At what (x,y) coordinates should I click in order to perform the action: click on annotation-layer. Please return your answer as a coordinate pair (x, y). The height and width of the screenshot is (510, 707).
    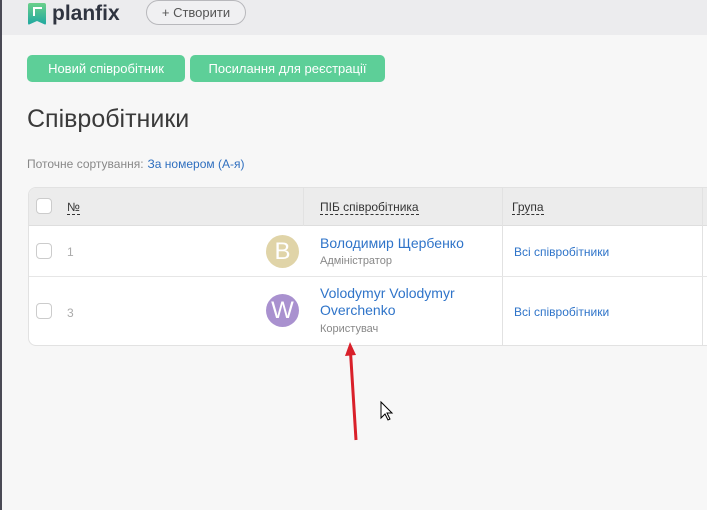
    Looking at the image, I should click on (369, 391).